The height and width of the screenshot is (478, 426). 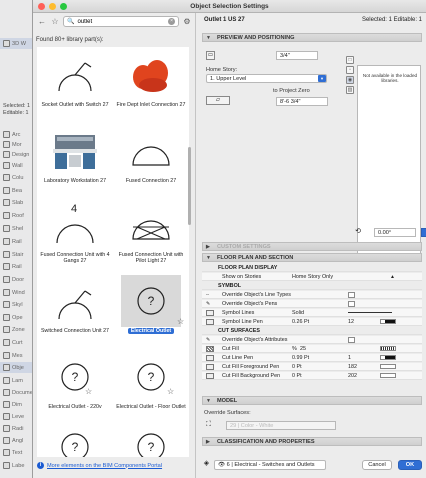 What do you see at coordinates (270, 465) in the screenshot?
I see `layer-dropdown: 👁 6 | Electrical - Switches and Outlets` at bounding box center [270, 465].